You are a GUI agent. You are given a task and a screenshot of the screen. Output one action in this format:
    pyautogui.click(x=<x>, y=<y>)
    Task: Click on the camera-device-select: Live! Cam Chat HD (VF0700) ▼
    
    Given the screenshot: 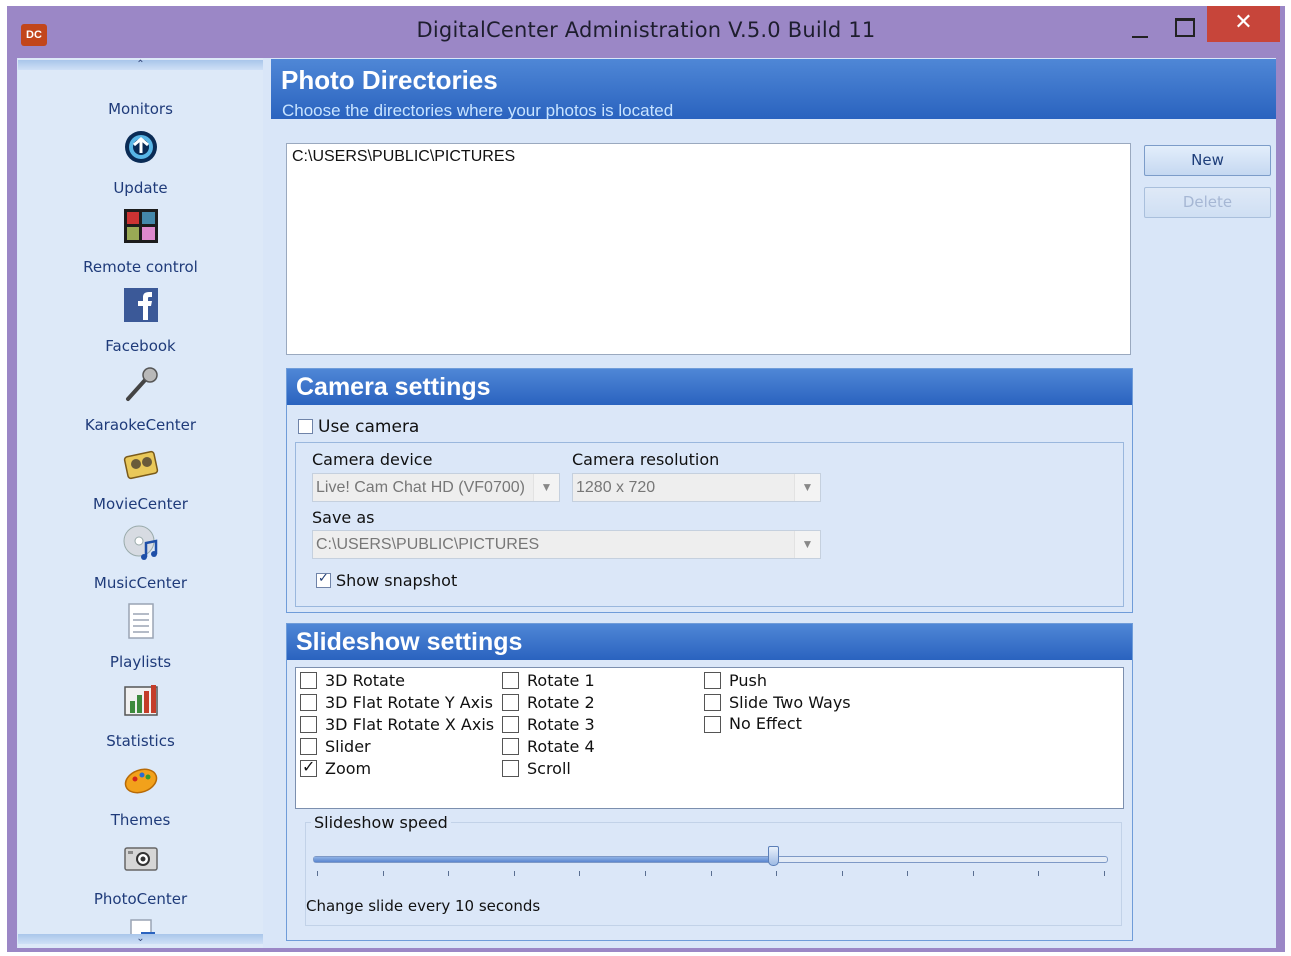 What is the action you would take?
    pyautogui.click(x=436, y=487)
    